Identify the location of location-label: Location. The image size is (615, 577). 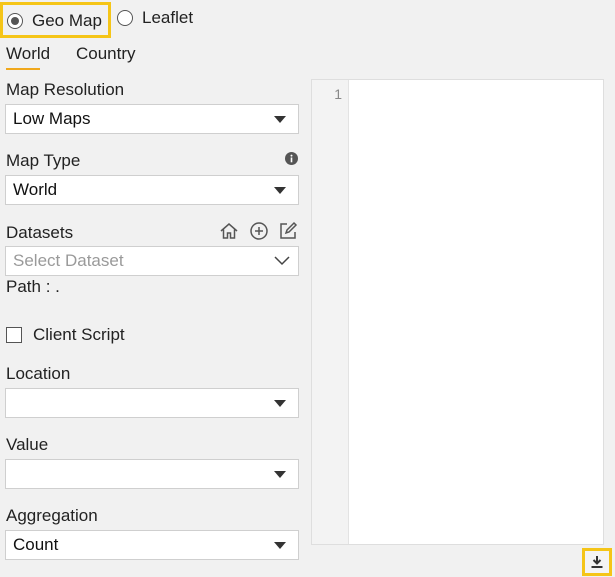
(38, 373).